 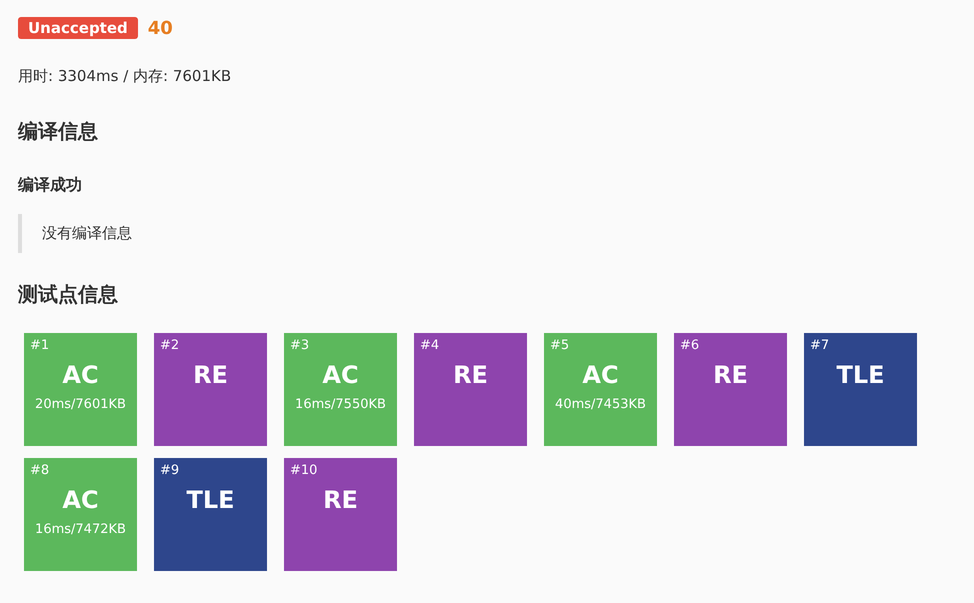 I want to click on compile-status: 编译成功, so click(x=50, y=185).